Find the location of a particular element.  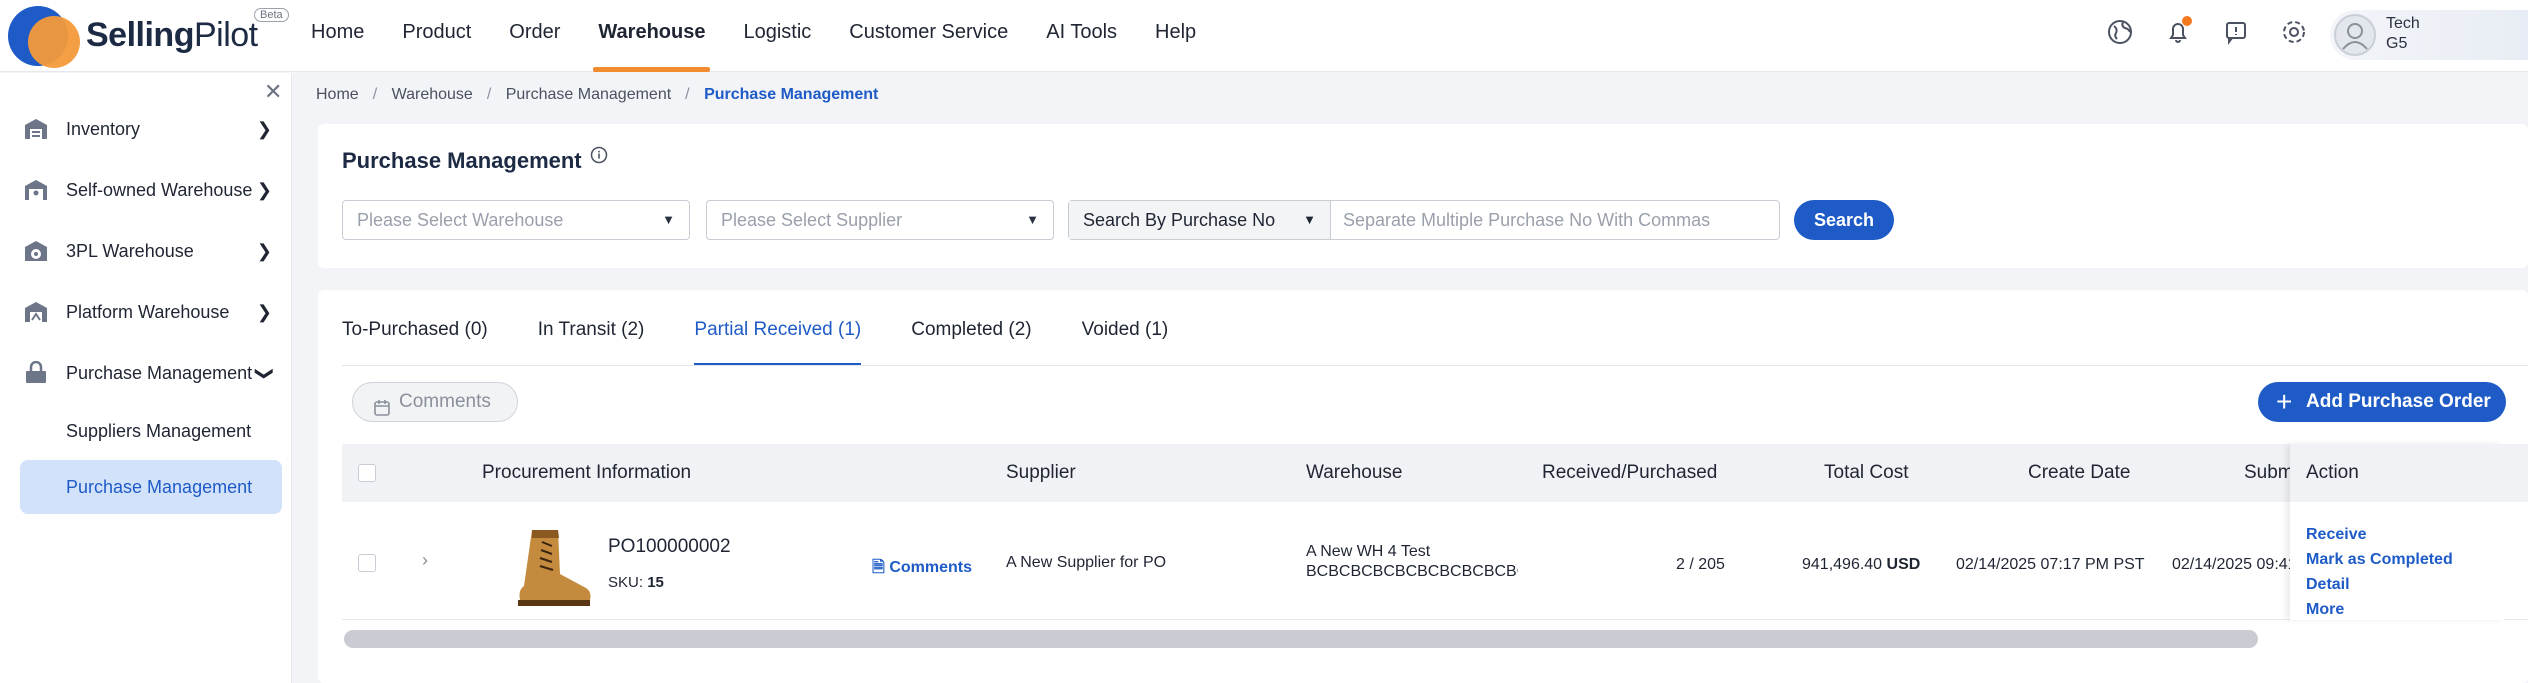

document-icon: 🗎 is located at coordinates (878, 567).